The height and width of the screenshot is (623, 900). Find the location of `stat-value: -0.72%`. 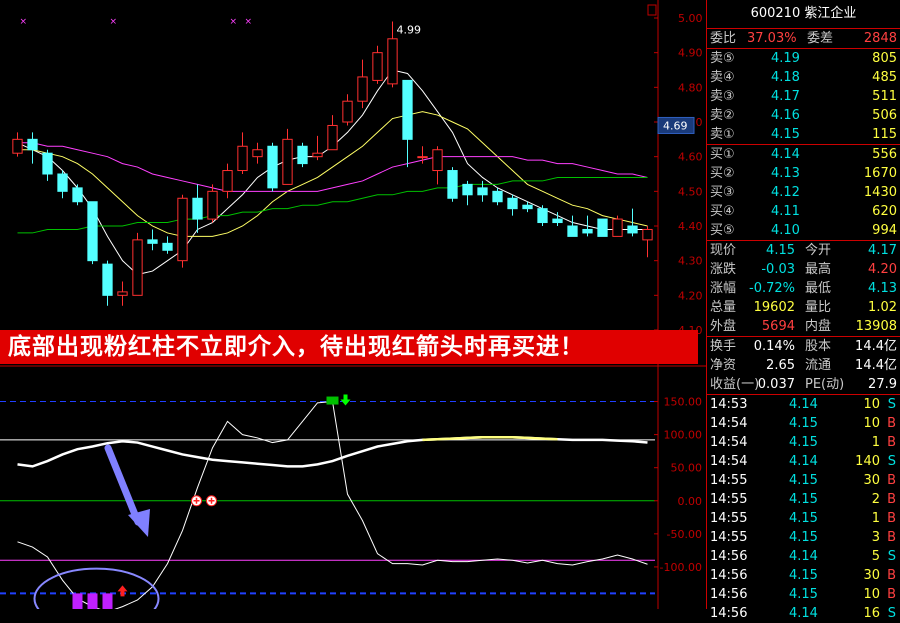

stat-value: -0.72% is located at coordinates (772, 288).